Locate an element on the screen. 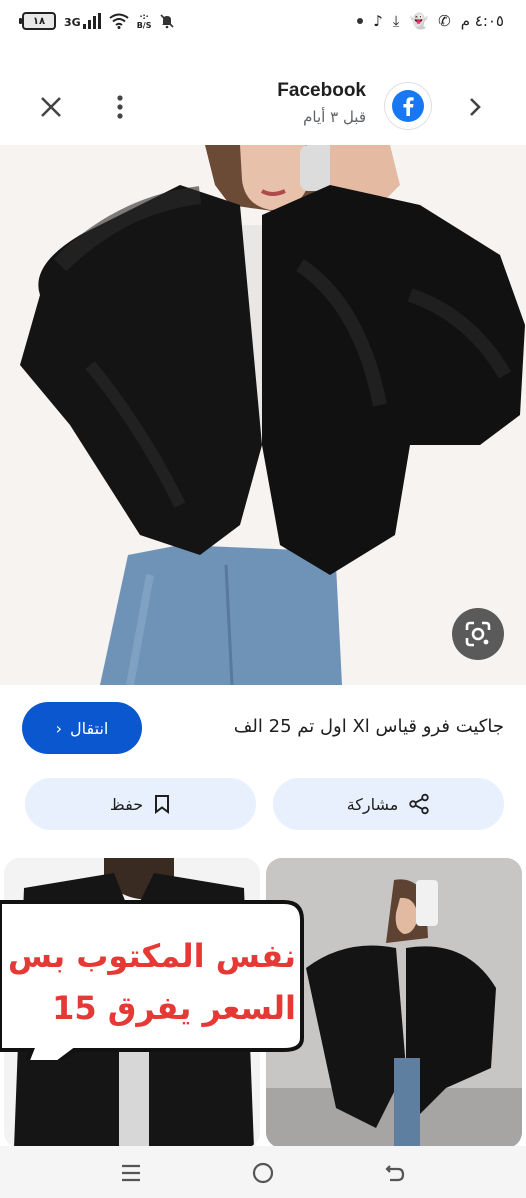 This screenshot has height=1198, width=526. source-info: Facebook قبل ٣ أيام is located at coordinates (321, 103).